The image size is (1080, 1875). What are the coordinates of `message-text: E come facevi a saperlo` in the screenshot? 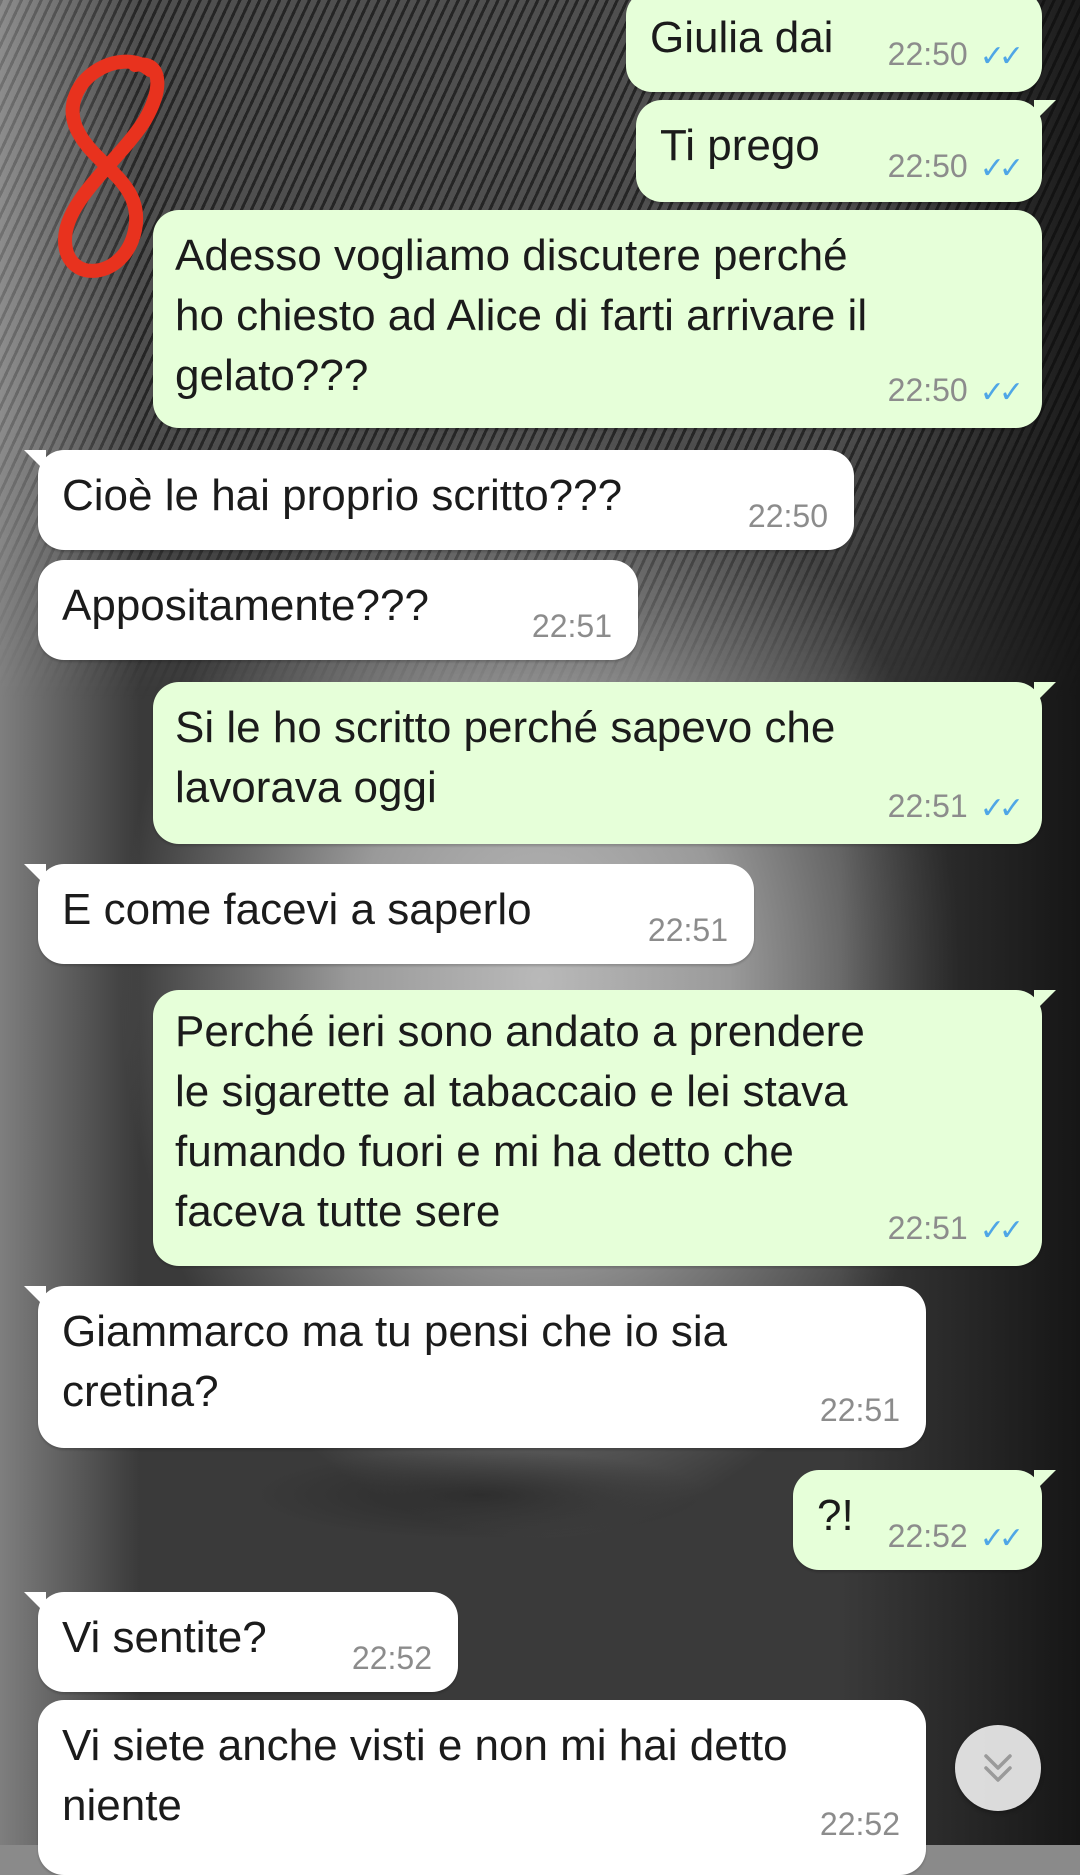 It's located at (297, 909).